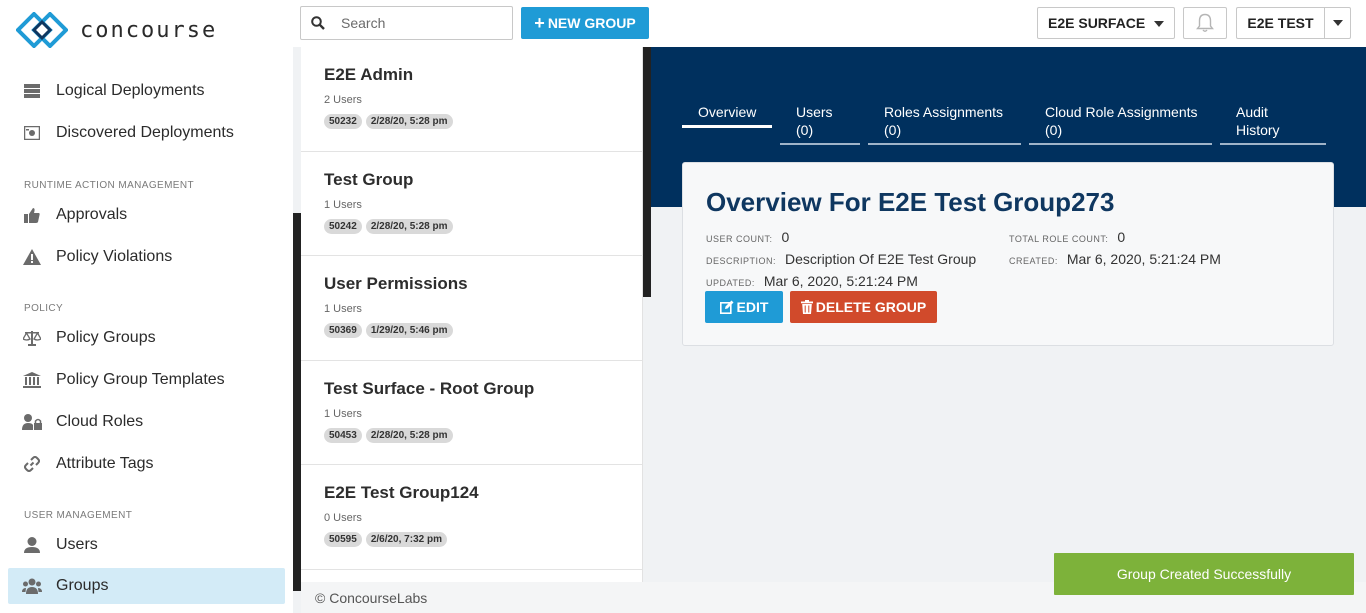 The height and width of the screenshot is (613, 1366). What do you see at coordinates (1281, 23) in the screenshot?
I see `user-name: E2E TEST` at bounding box center [1281, 23].